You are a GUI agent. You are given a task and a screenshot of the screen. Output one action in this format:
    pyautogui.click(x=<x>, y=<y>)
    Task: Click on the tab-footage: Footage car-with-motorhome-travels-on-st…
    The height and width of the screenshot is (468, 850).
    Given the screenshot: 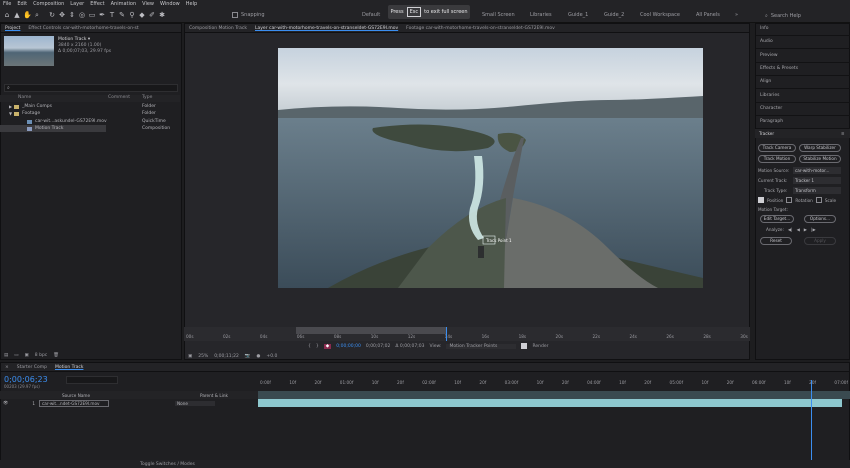 What is the action you would take?
    pyautogui.click(x=480, y=28)
    